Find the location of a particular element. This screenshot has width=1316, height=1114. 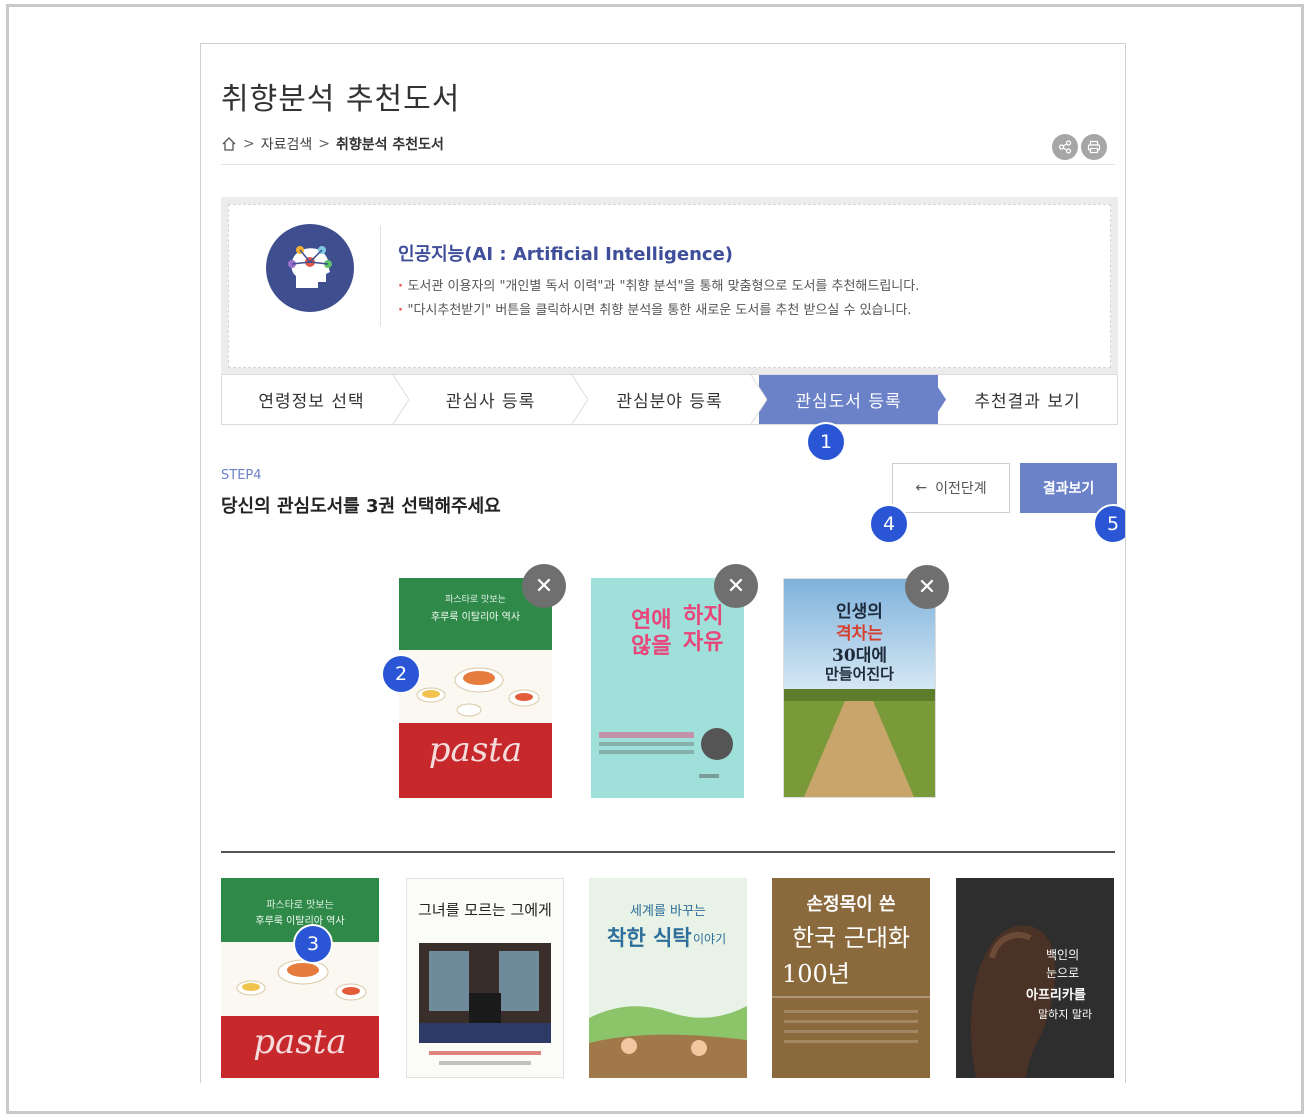

step-label: 연령정보 선택 is located at coordinates (311, 402).